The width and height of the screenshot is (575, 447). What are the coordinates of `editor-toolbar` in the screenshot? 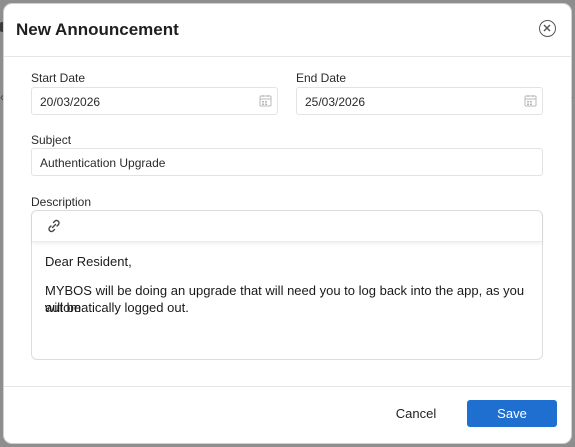 It's located at (287, 226).